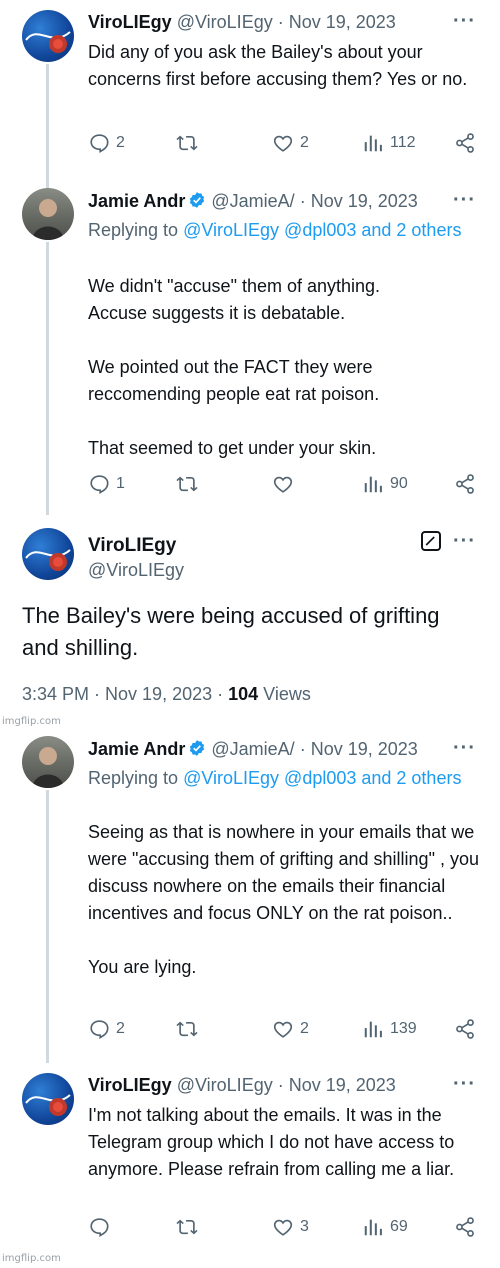 The height and width of the screenshot is (1268, 500). I want to click on grok-icon, so click(431, 541).